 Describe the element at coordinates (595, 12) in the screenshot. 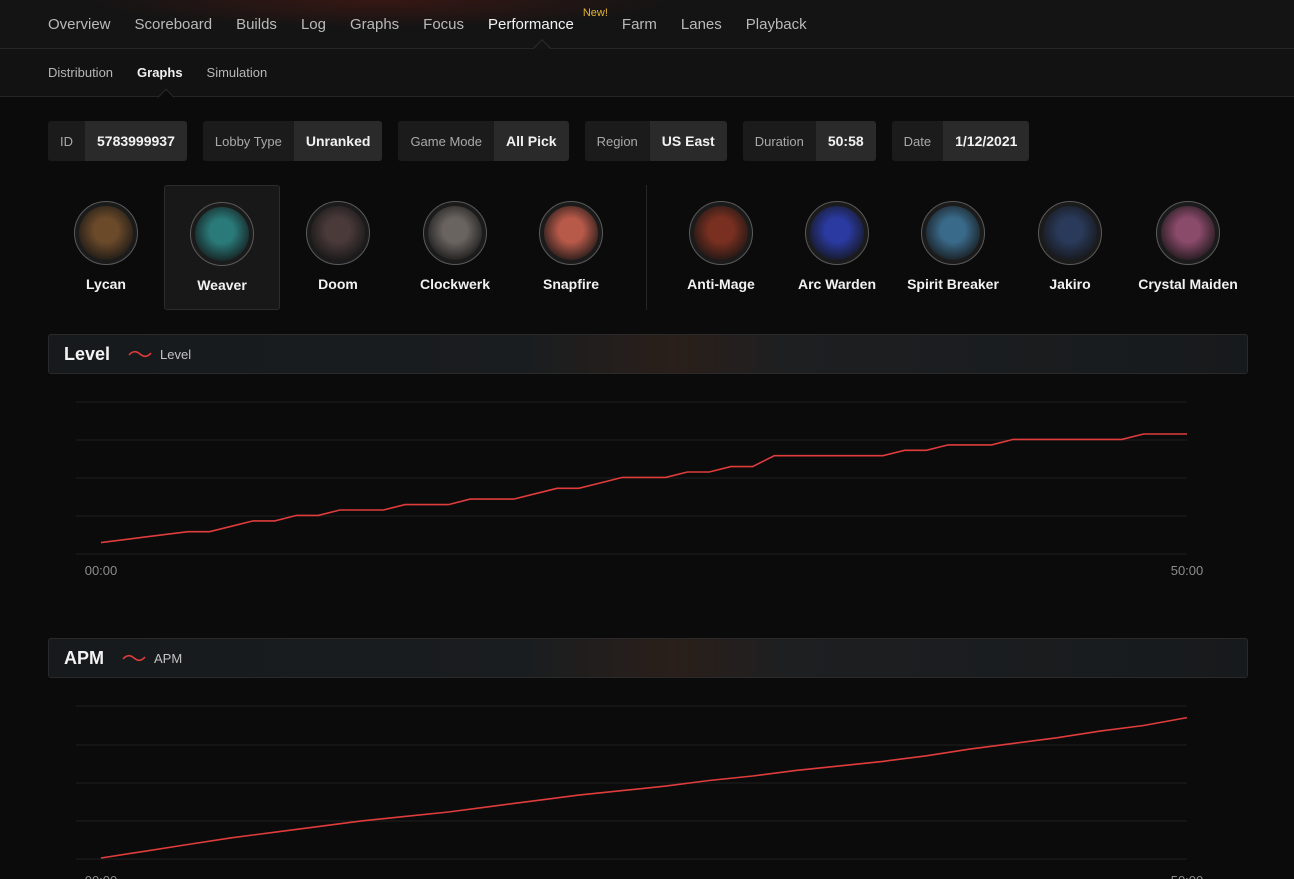

I see `new-badge: New!` at that location.